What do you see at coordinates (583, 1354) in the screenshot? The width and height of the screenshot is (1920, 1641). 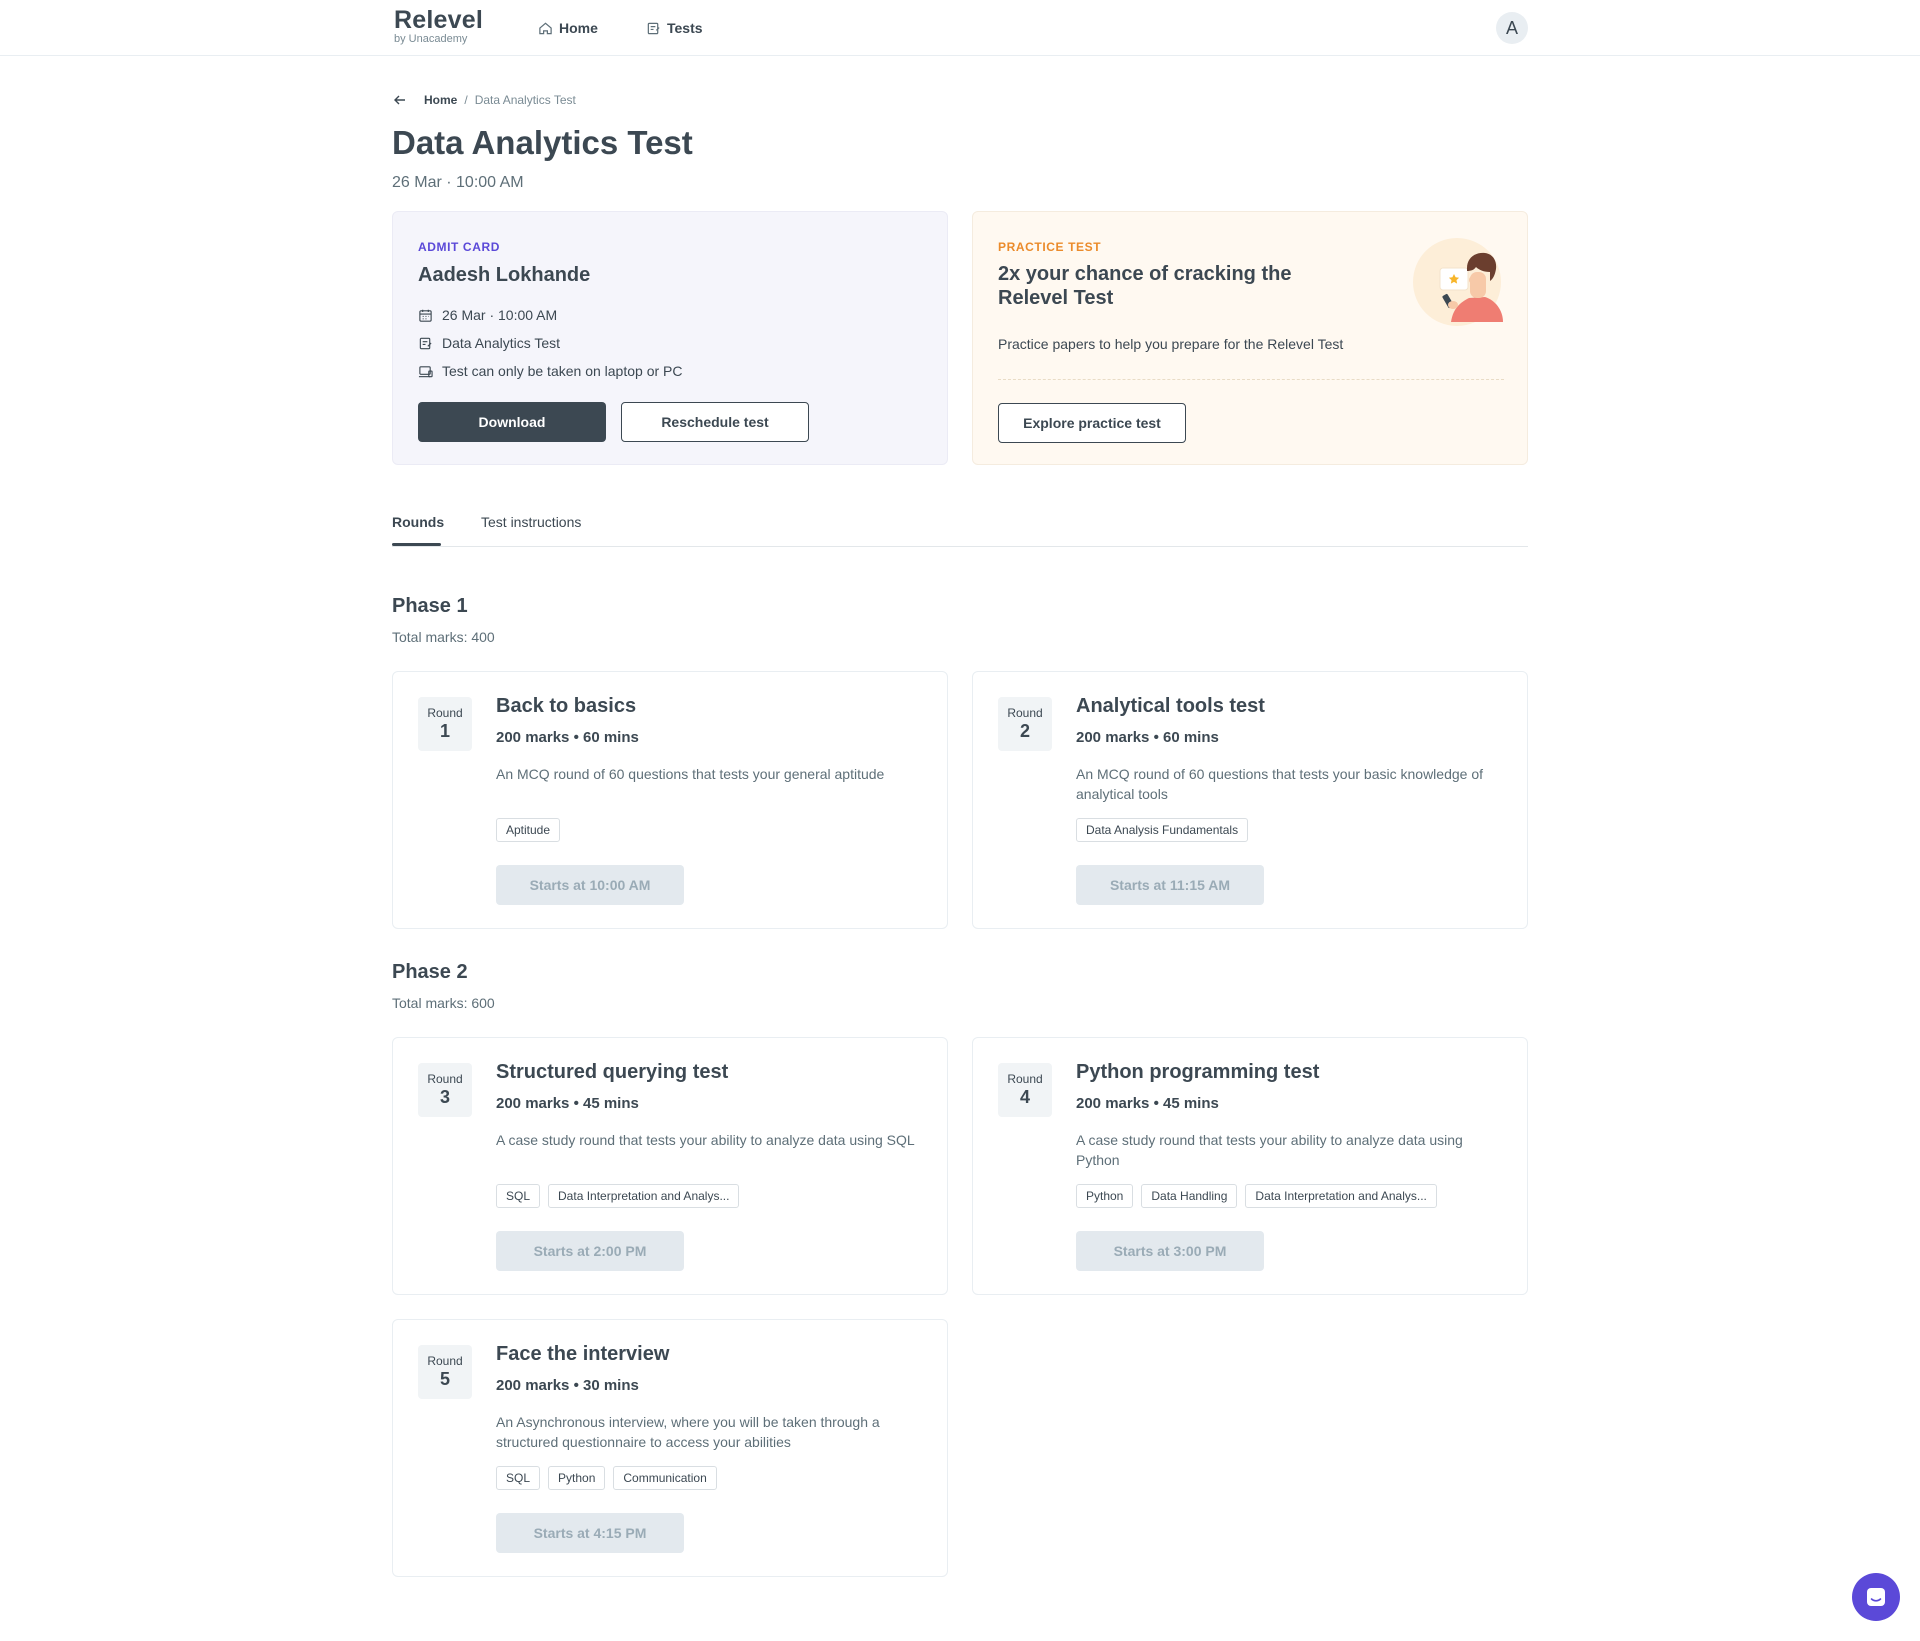 I see `round-title: Face the interview` at bounding box center [583, 1354].